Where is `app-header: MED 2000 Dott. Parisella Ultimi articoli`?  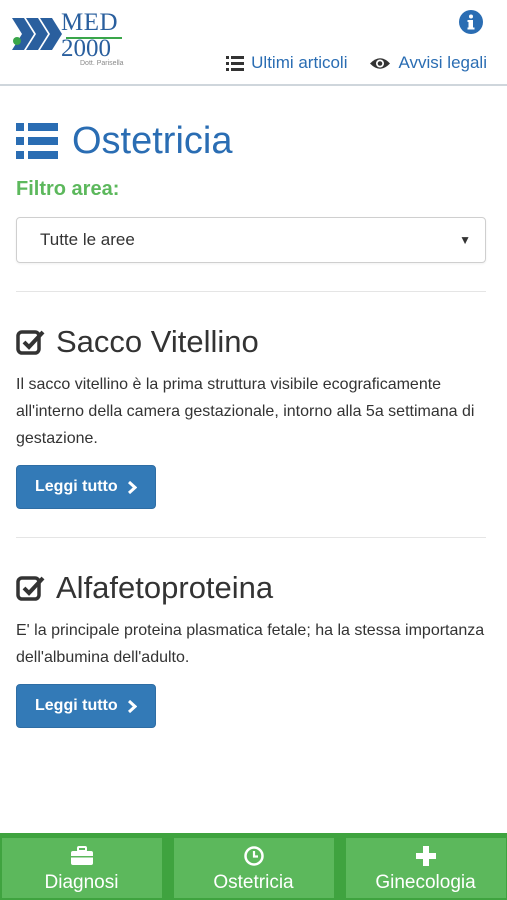
app-header: MED 2000 Dott. Parisella Ultimi articoli is located at coordinates (253, 43).